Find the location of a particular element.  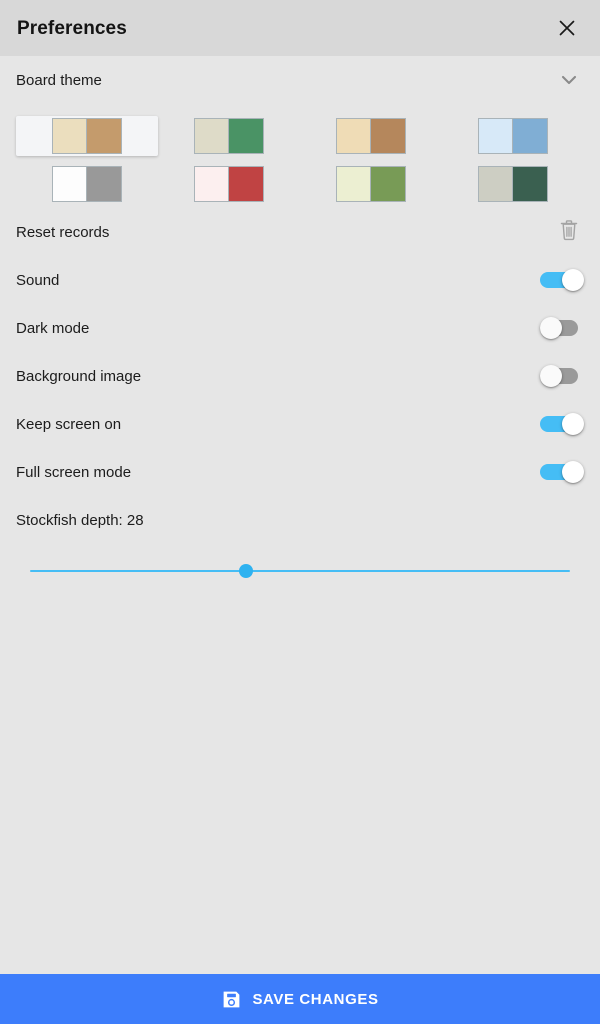

page-title: Preferences is located at coordinates (72, 28).